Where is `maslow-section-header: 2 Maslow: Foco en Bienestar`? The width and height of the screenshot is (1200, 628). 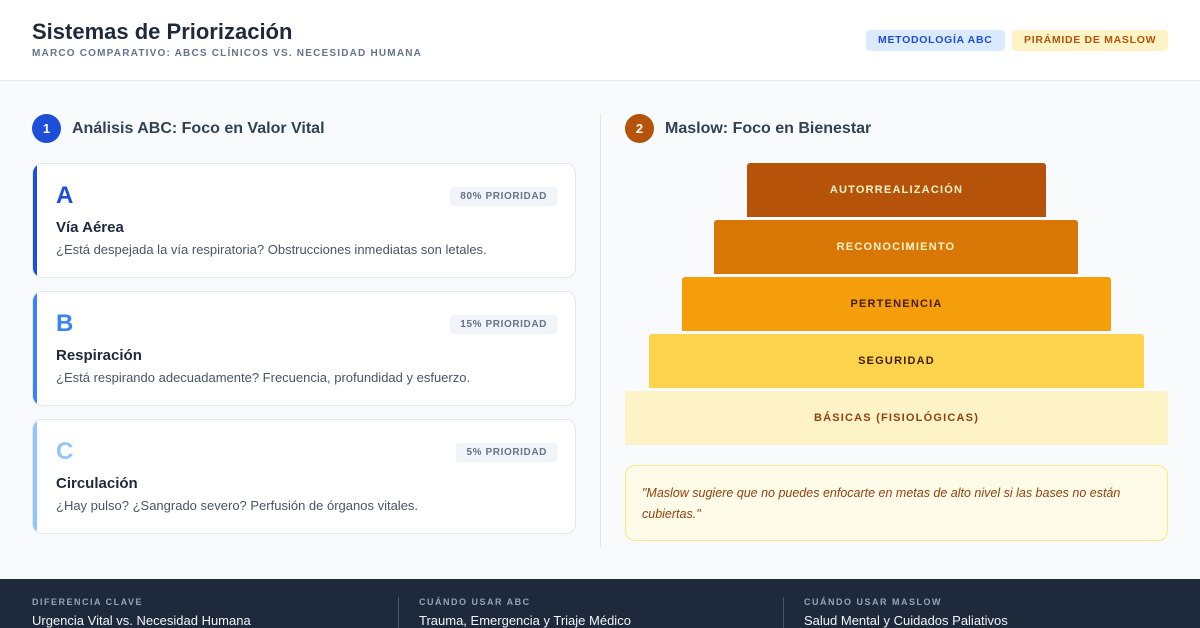
maslow-section-header: 2 Maslow: Foco en Bienestar is located at coordinates (748, 128).